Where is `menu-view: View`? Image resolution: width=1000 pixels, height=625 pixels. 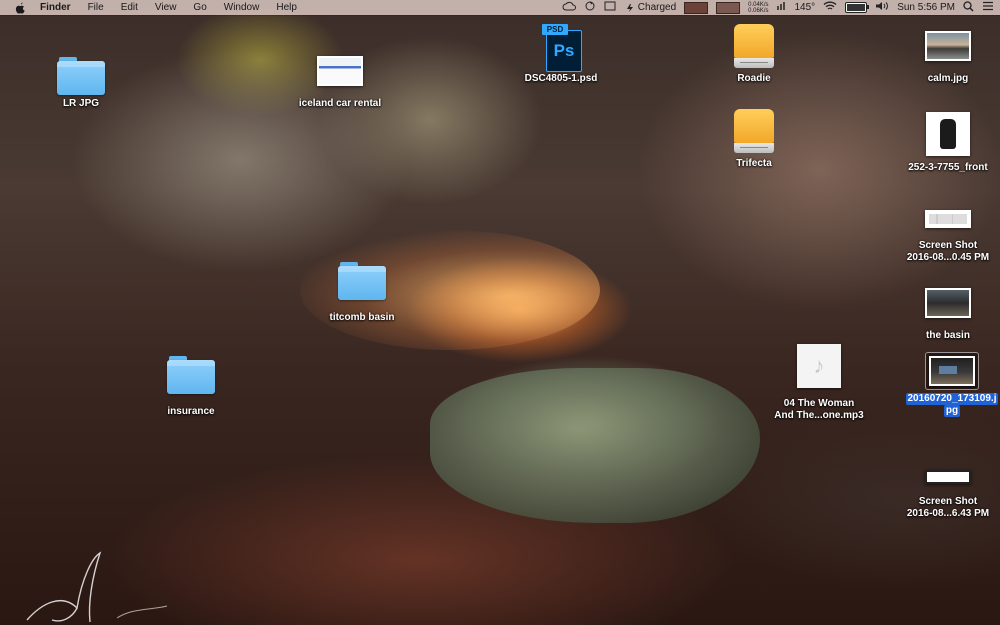
menu-view: View is located at coordinates (166, 7).